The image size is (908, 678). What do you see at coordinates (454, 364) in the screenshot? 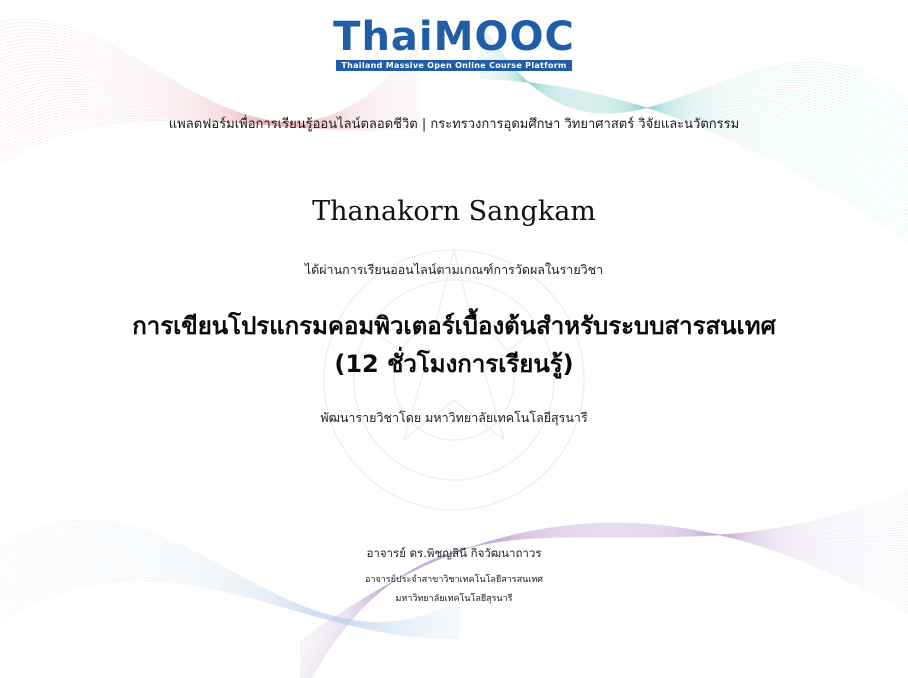
I see `course-title-line2: (12 ชั่วโมงการเรียนรู้)` at bounding box center [454, 364].